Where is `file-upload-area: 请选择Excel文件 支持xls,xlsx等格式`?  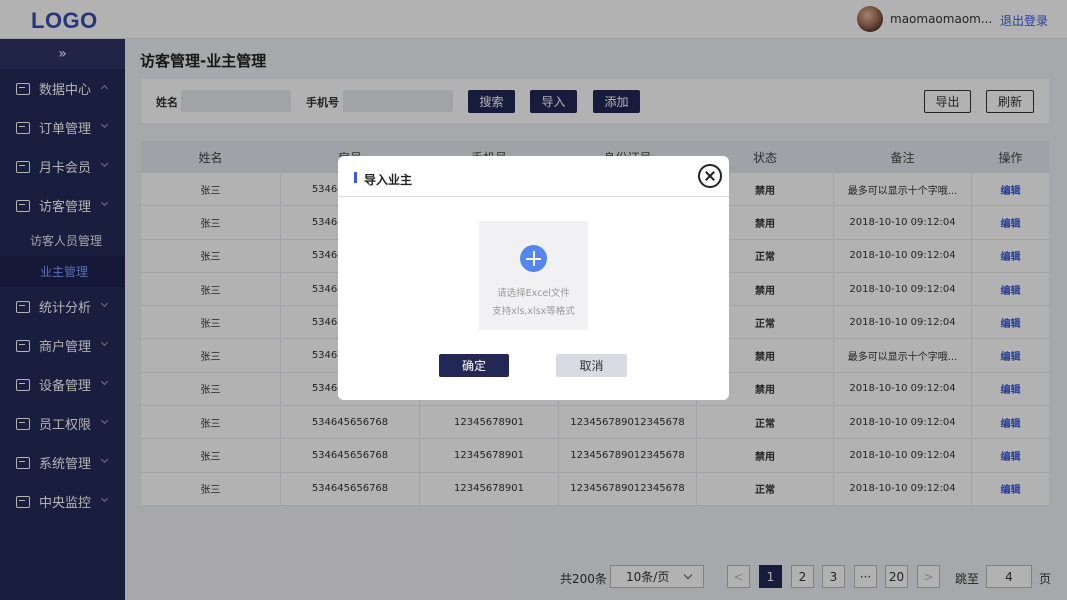 file-upload-area: 请选择Excel文件 支持xls,xlsx等格式 is located at coordinates (533, 275).